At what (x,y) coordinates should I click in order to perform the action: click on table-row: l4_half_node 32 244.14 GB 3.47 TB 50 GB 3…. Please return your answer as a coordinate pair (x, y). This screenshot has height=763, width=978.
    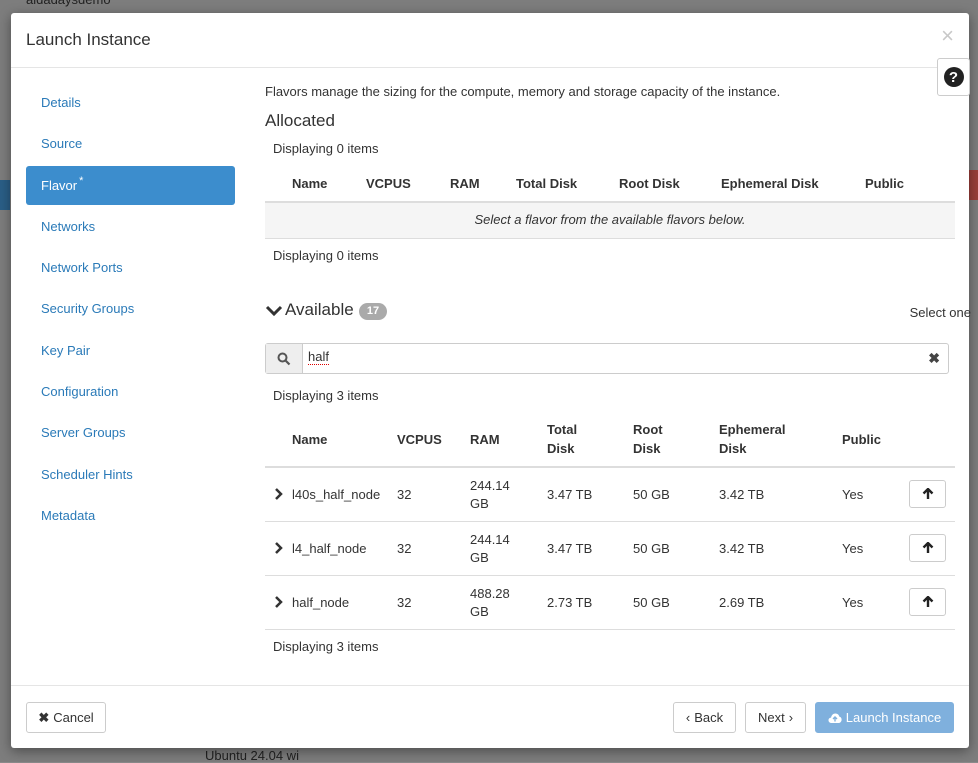
    Looking at the image, I should click on (610, 549).